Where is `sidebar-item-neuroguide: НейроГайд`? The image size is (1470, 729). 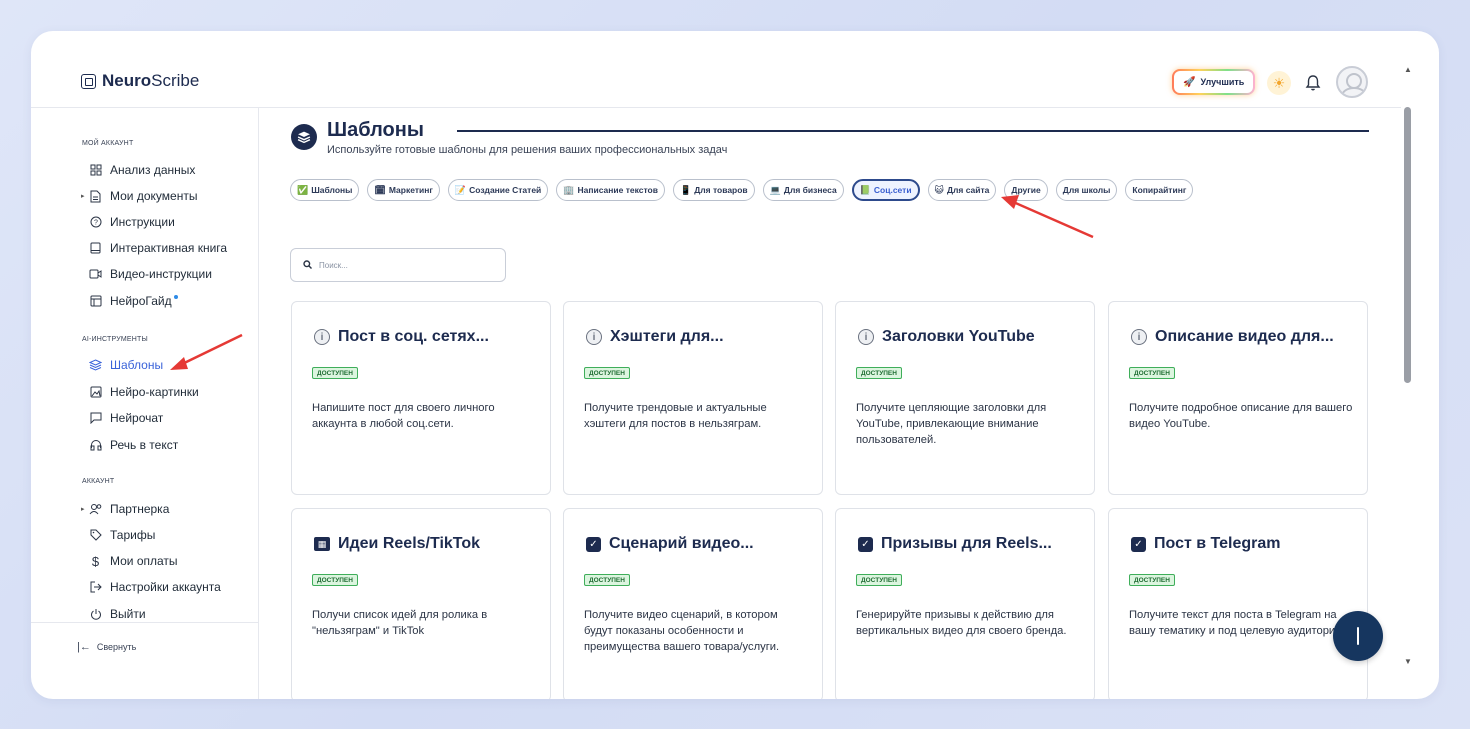 sidebar-item-neuroguide: НейроГайд is located at coordinates (133, 301).